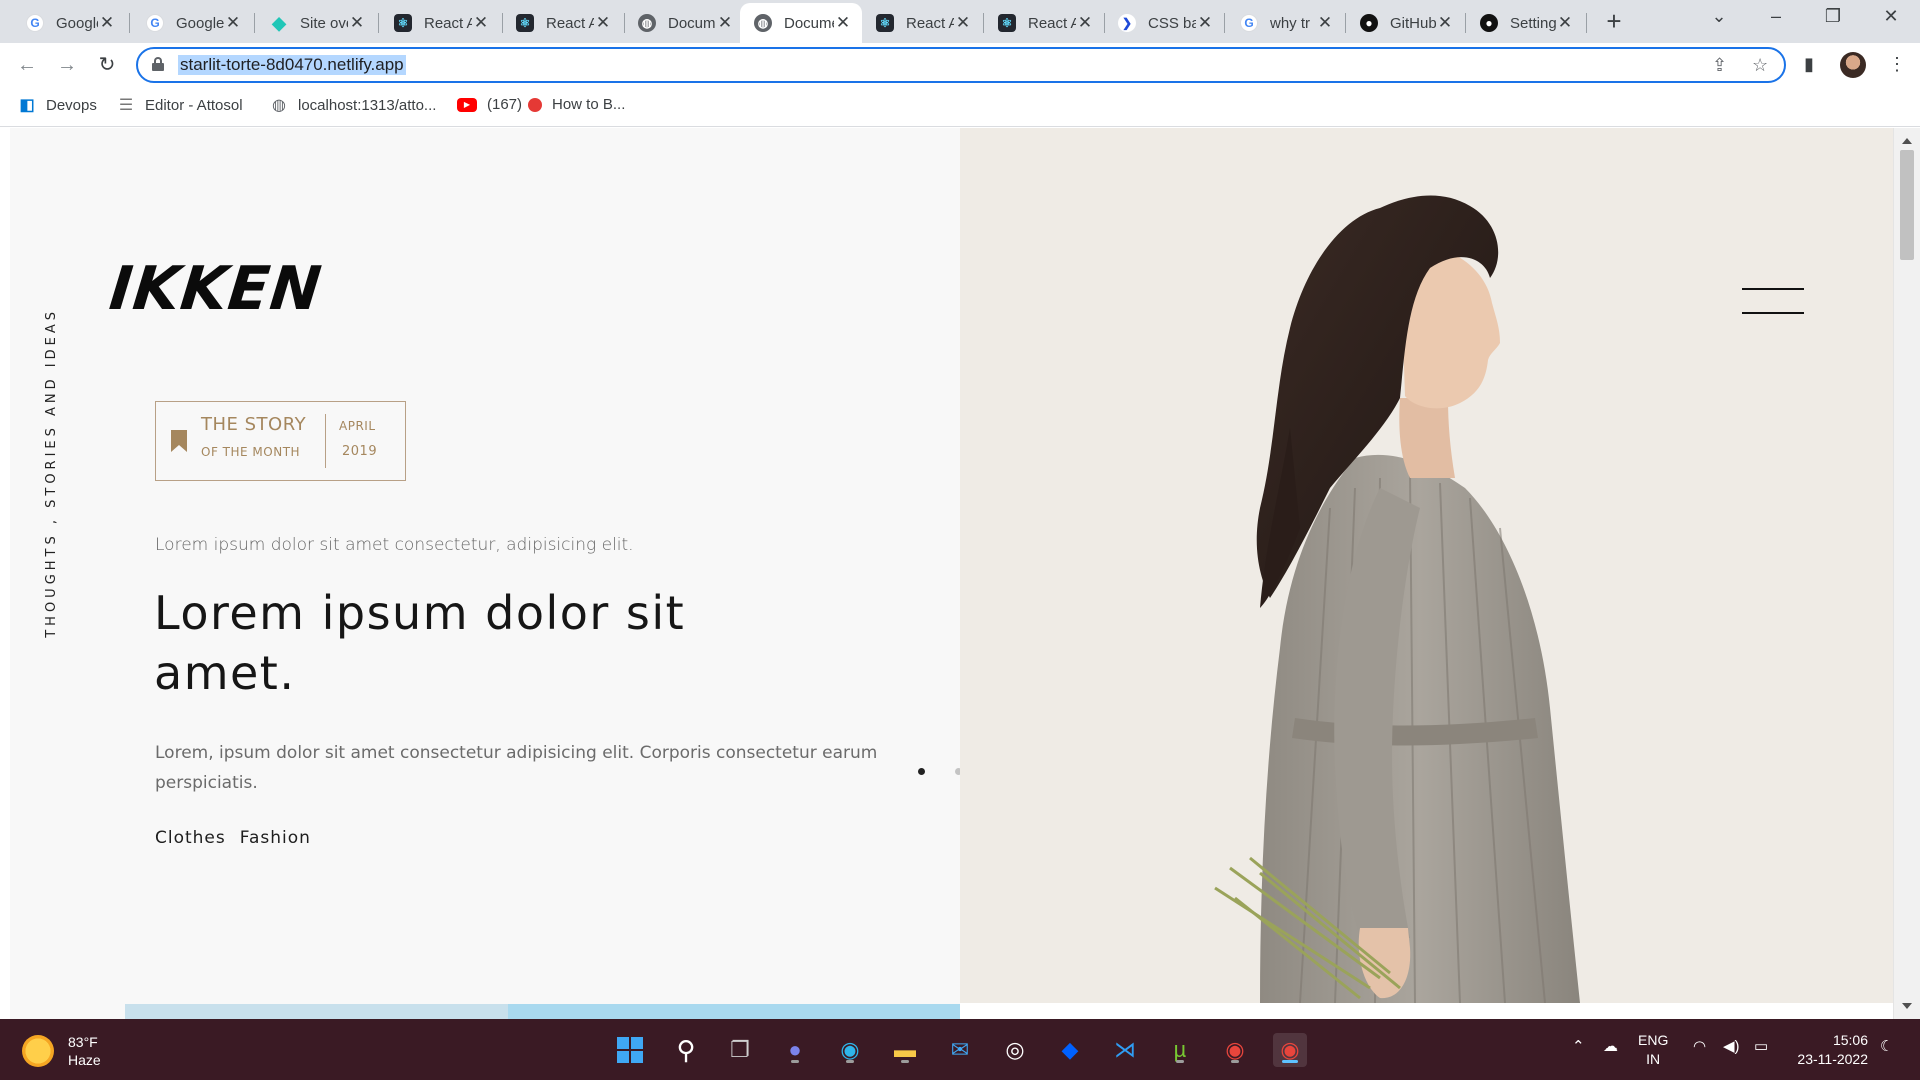  Describe the element at coordinates (1897, 64) in the screenshot. I see `more-menu-icon: ⋮` at that location.